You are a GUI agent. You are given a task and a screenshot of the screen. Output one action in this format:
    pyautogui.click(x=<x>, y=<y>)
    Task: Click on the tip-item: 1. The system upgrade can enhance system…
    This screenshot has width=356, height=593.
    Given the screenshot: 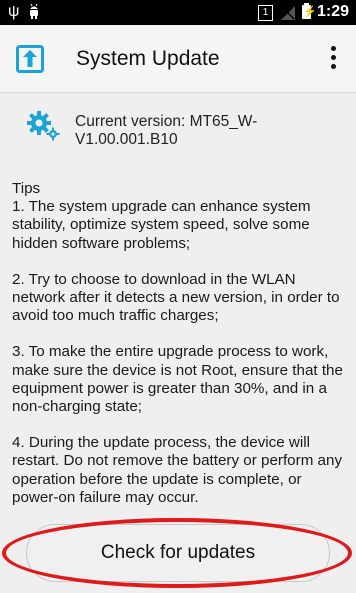 What is the action you would take?
    pyautogui.click(x=161, y=225)
    